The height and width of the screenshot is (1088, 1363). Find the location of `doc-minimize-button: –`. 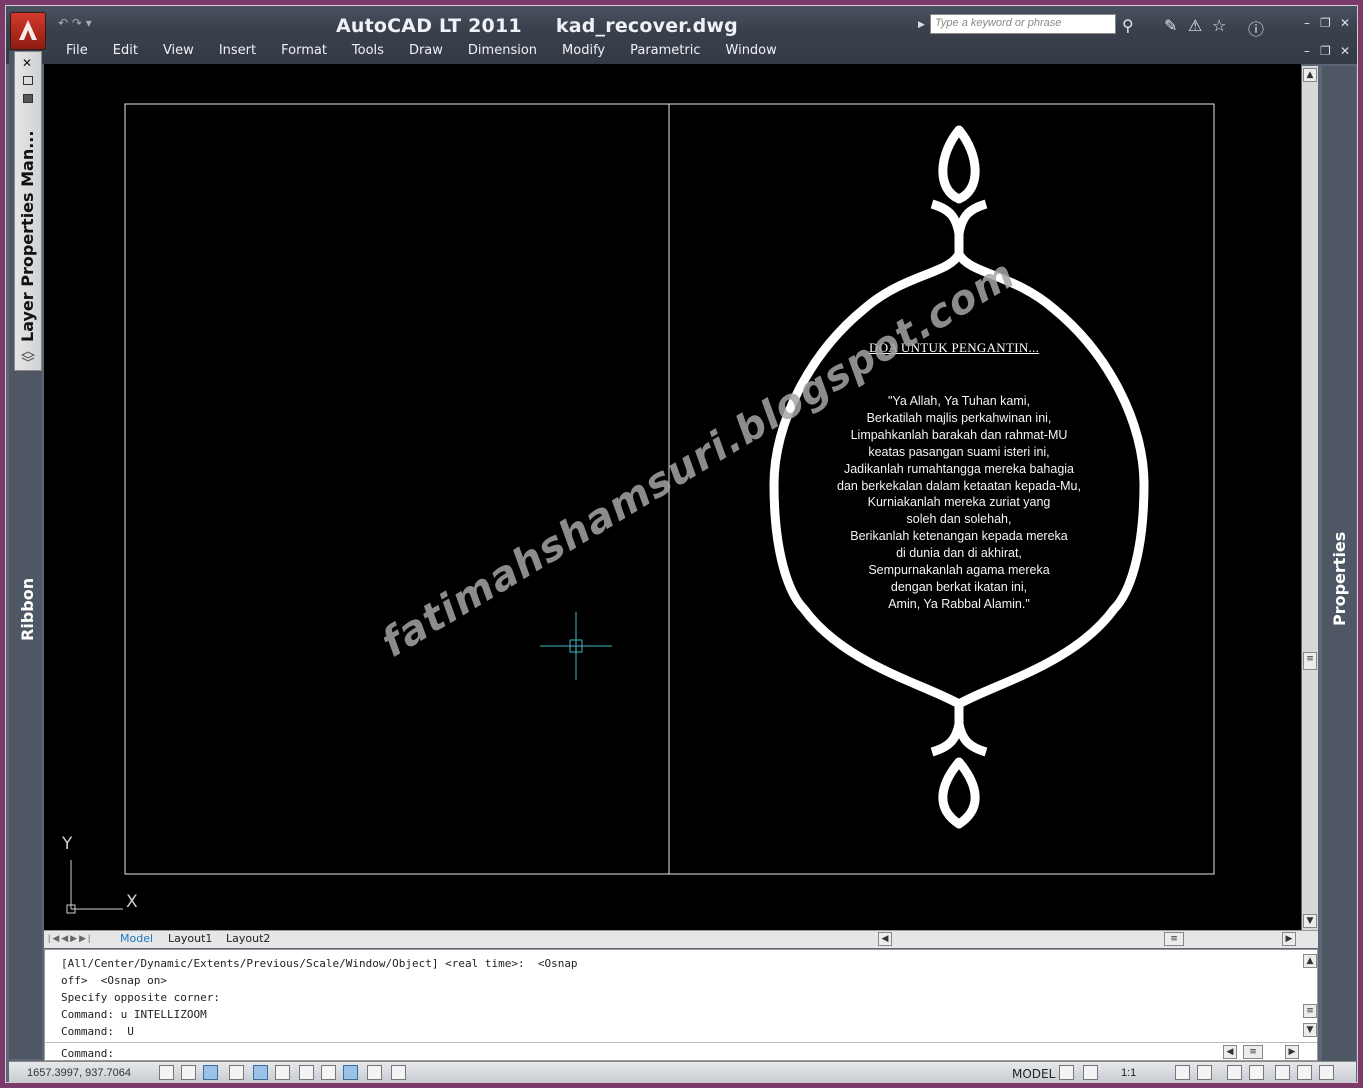

doc-minimize-button: – is located at coordinates (1307, 51).